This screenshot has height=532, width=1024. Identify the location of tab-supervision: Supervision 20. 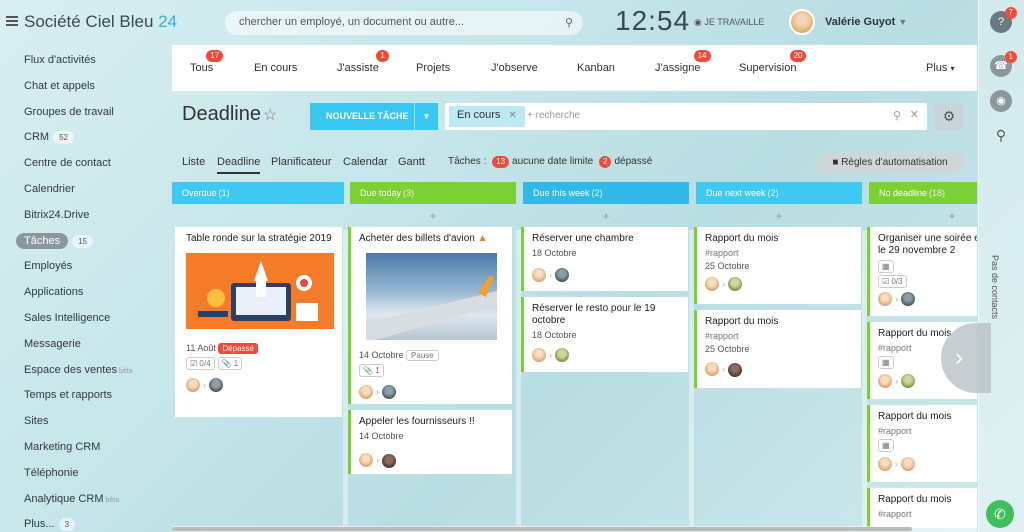
(773, 62).